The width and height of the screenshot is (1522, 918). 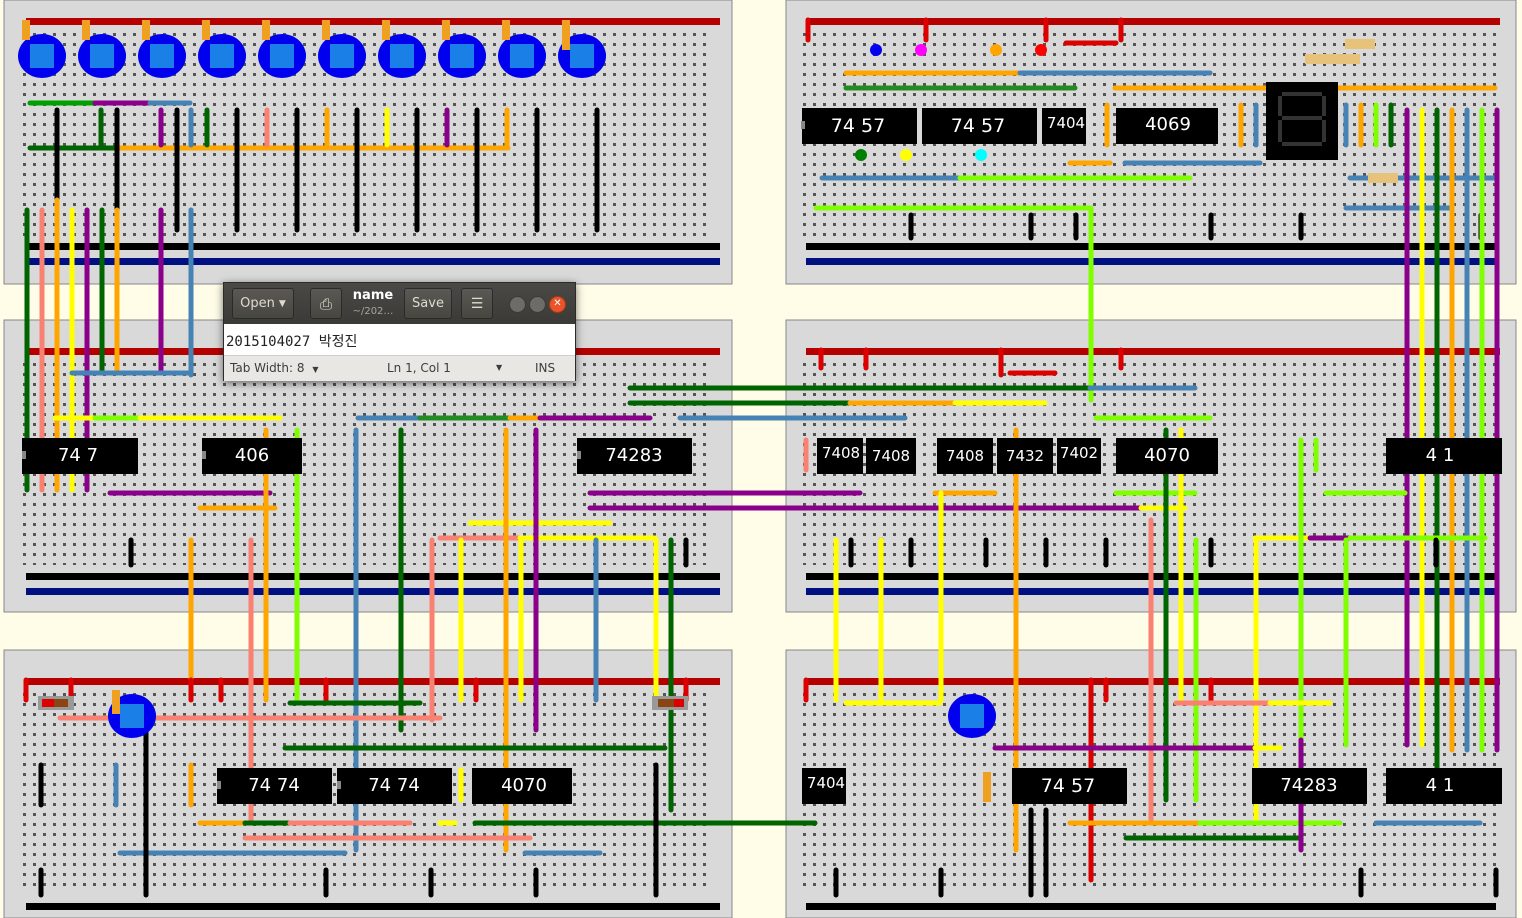 I want to click on maximize-icon, so click(x=537, y=304).